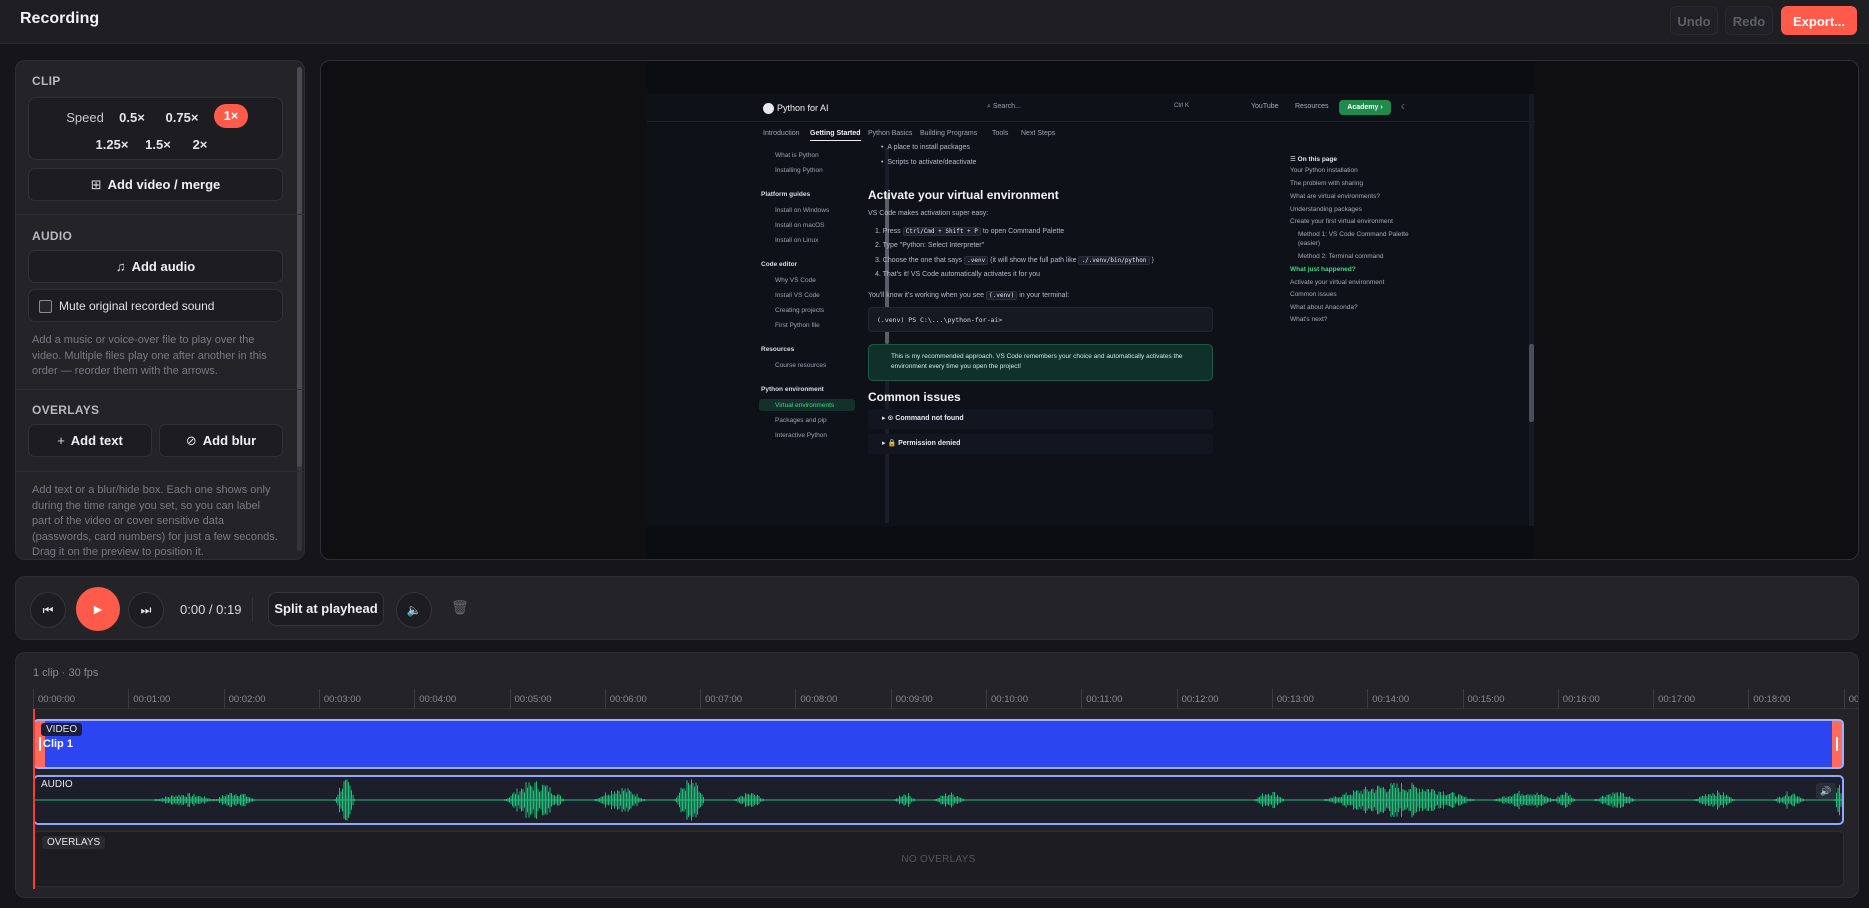 The image size is (1869, 908). I want to click on site-issue-command-not-found: ▸ ⊙ Command not found, so click(1040, 419).